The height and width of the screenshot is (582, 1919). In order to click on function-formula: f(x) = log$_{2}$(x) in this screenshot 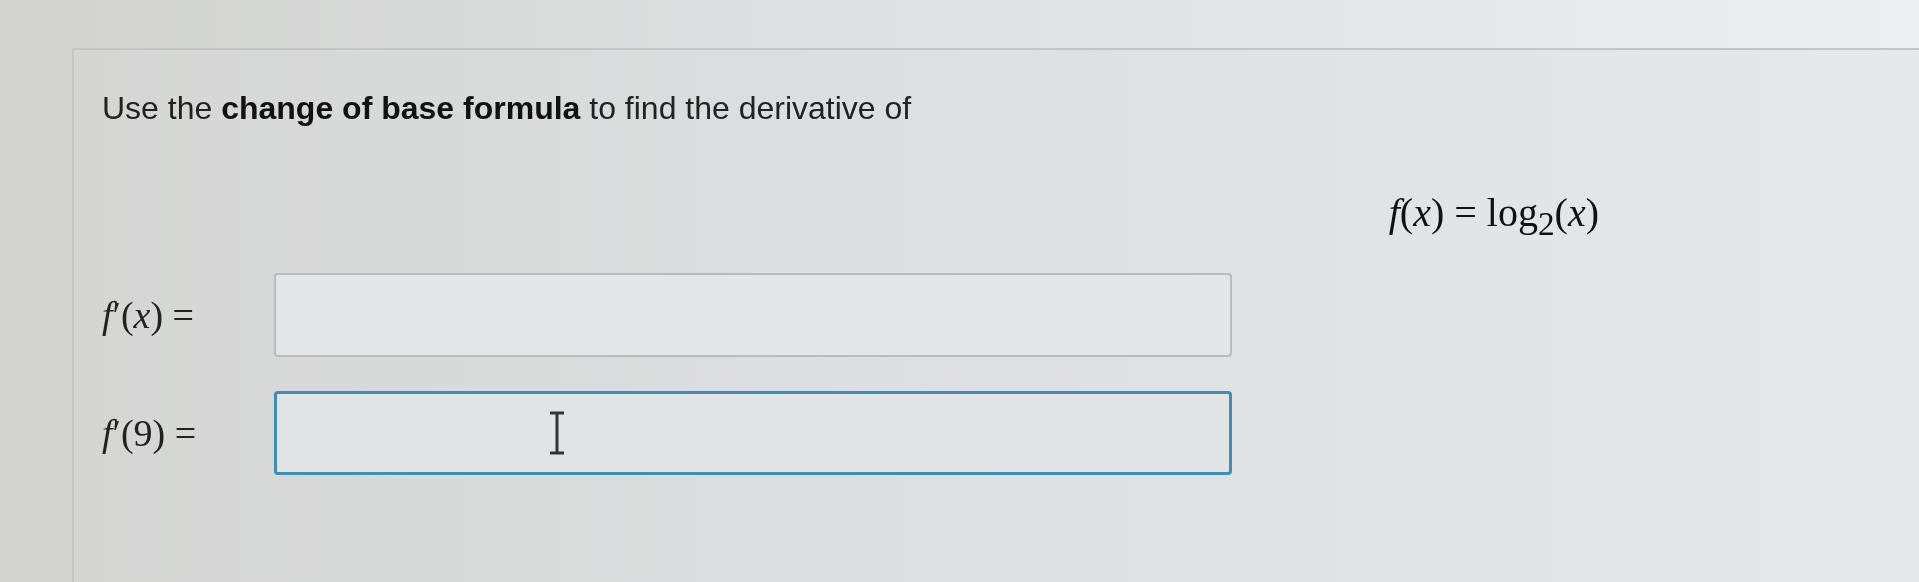, I will do `click(1493, 216)`.